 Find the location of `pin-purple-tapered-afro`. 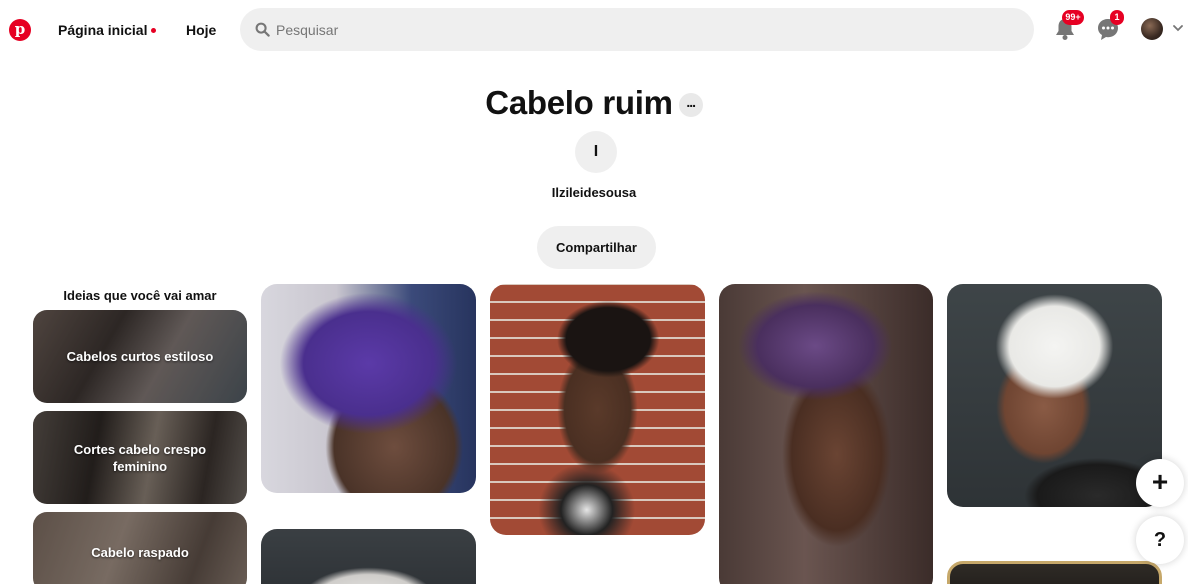

pin-purple-tapered-afro is located at coordinates (368, 388).